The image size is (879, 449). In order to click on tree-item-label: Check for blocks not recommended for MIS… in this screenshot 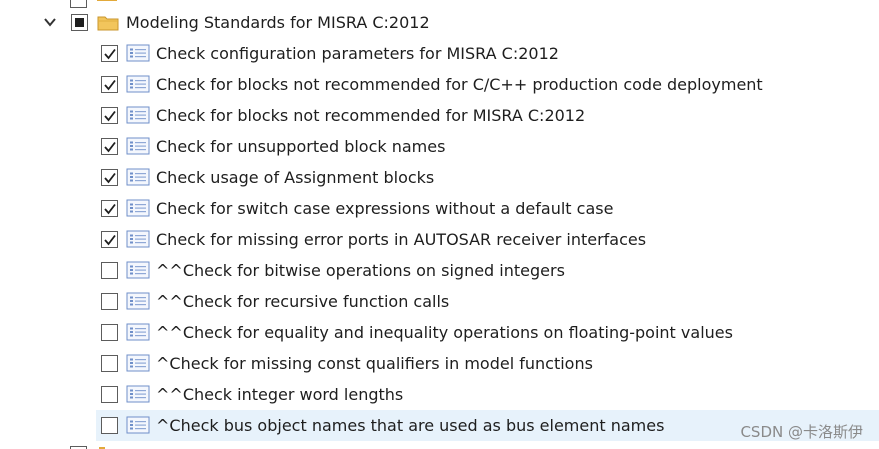, I will do `click(371, 115)`.